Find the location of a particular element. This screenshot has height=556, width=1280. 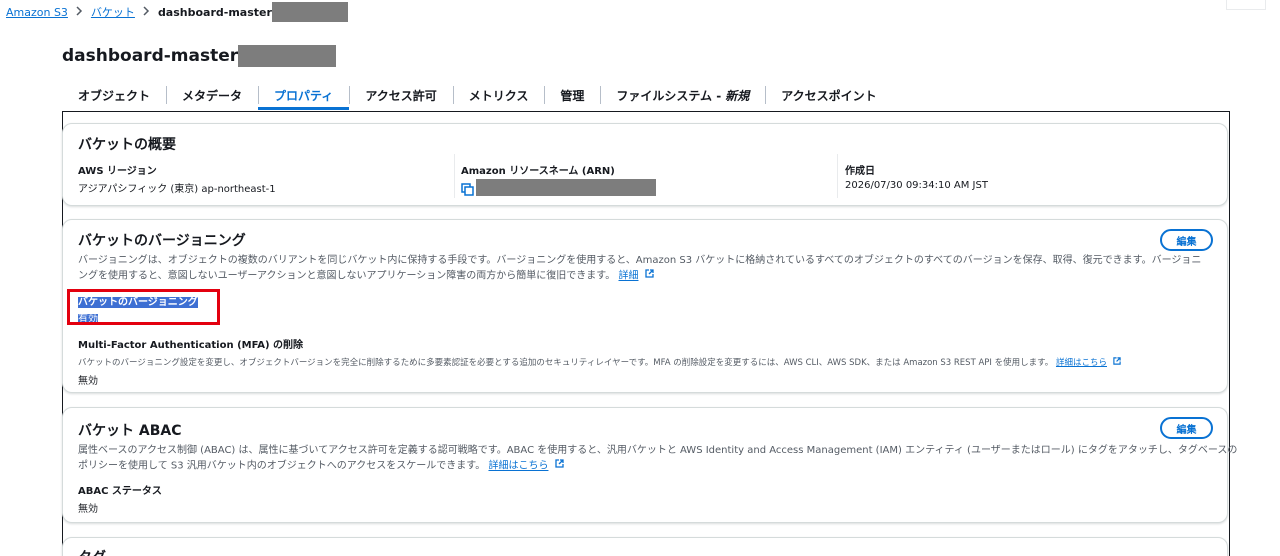

tab-label: メトリクス is located at coordinates (498, 95).